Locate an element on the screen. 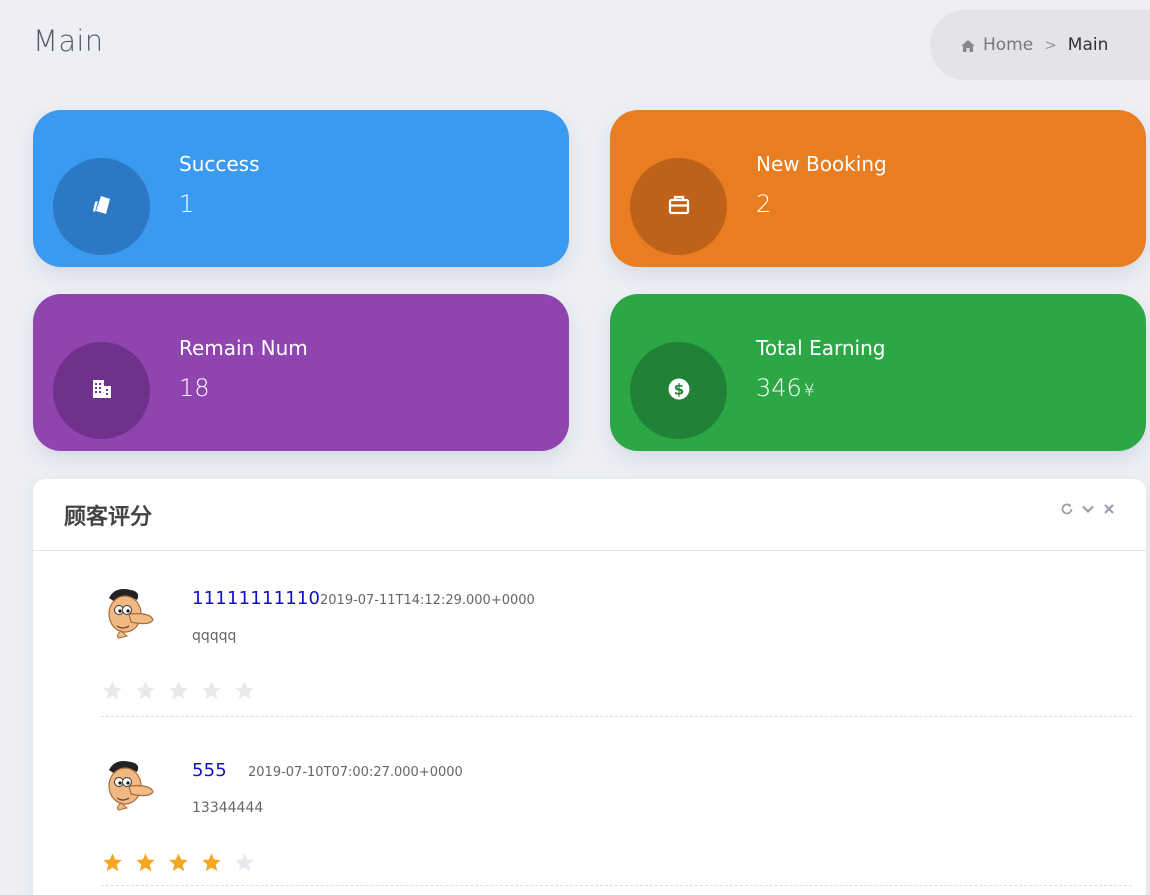  dollar-circle-icon: $ is located at coordinates (679, 391).